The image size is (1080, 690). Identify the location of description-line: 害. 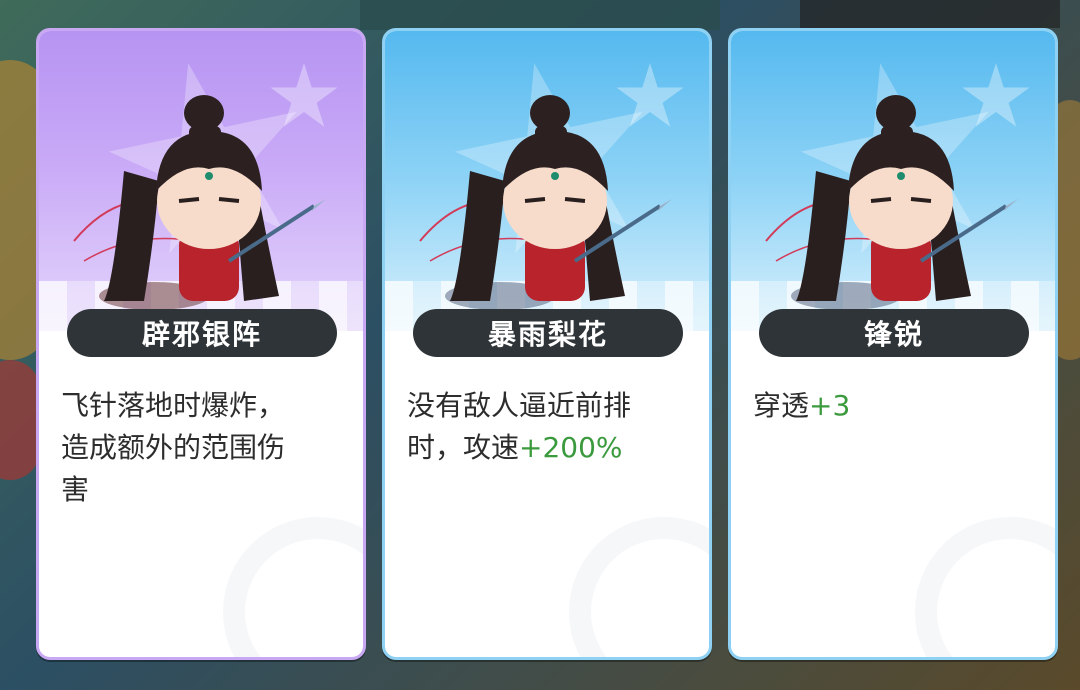
(75, 489).